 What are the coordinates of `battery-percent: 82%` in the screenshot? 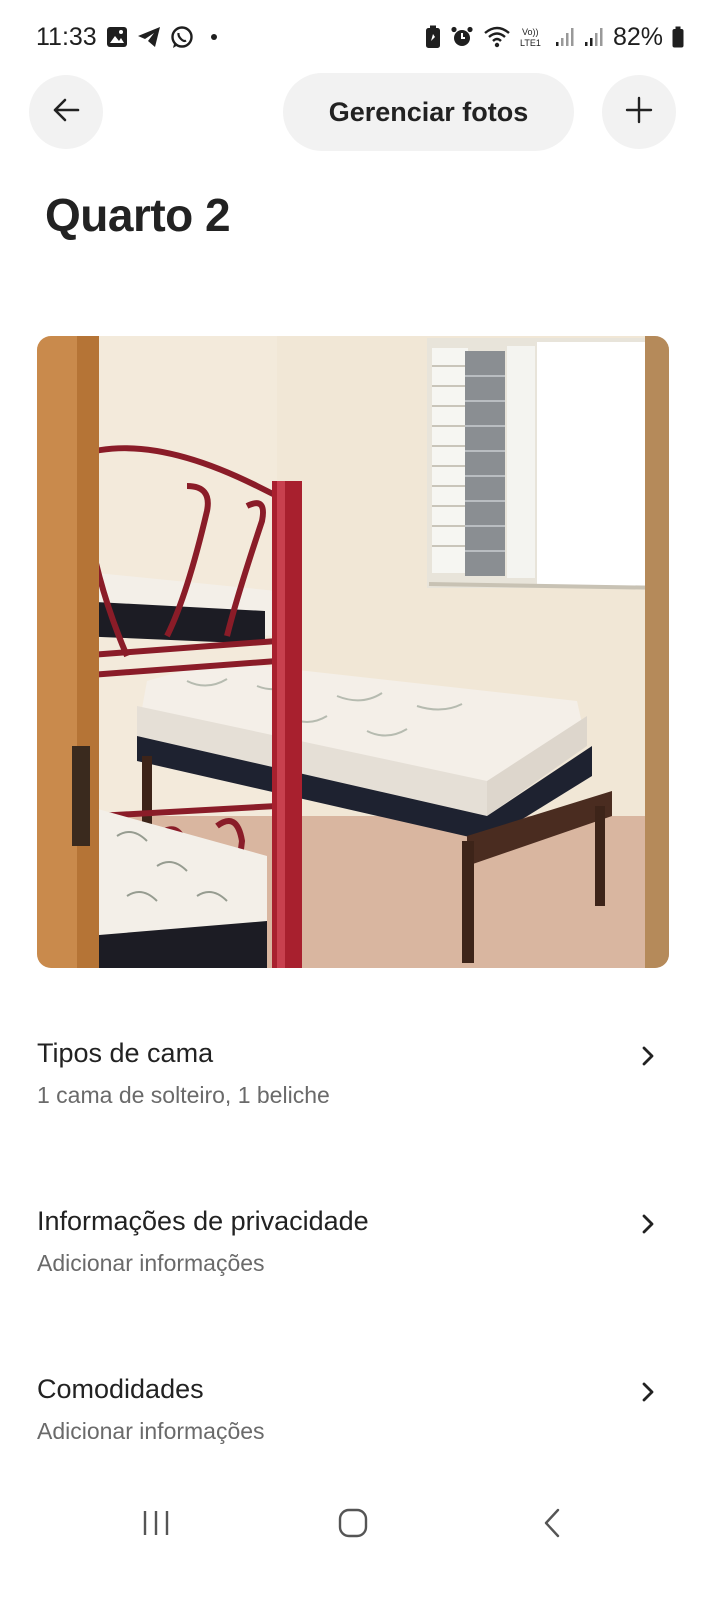 It's located at (637, 36).